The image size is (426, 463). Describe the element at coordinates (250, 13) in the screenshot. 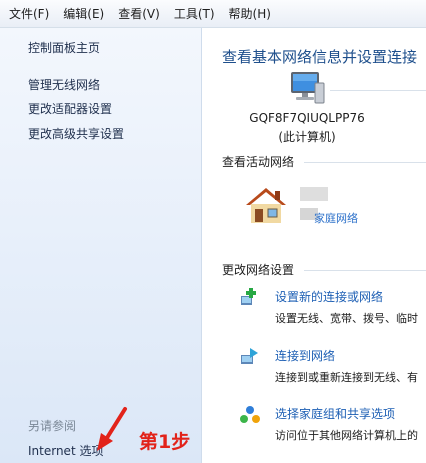

I see `menu-help: 帮助(H)` at that location.